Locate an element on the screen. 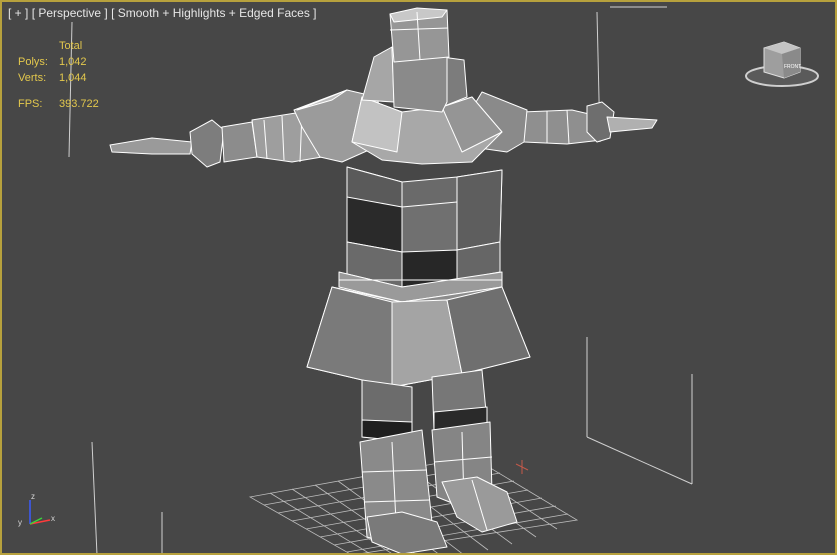 Image resolution: width=837 pixels, height=555 pixels. stats-header: Total is located at coordinates (71, 46).